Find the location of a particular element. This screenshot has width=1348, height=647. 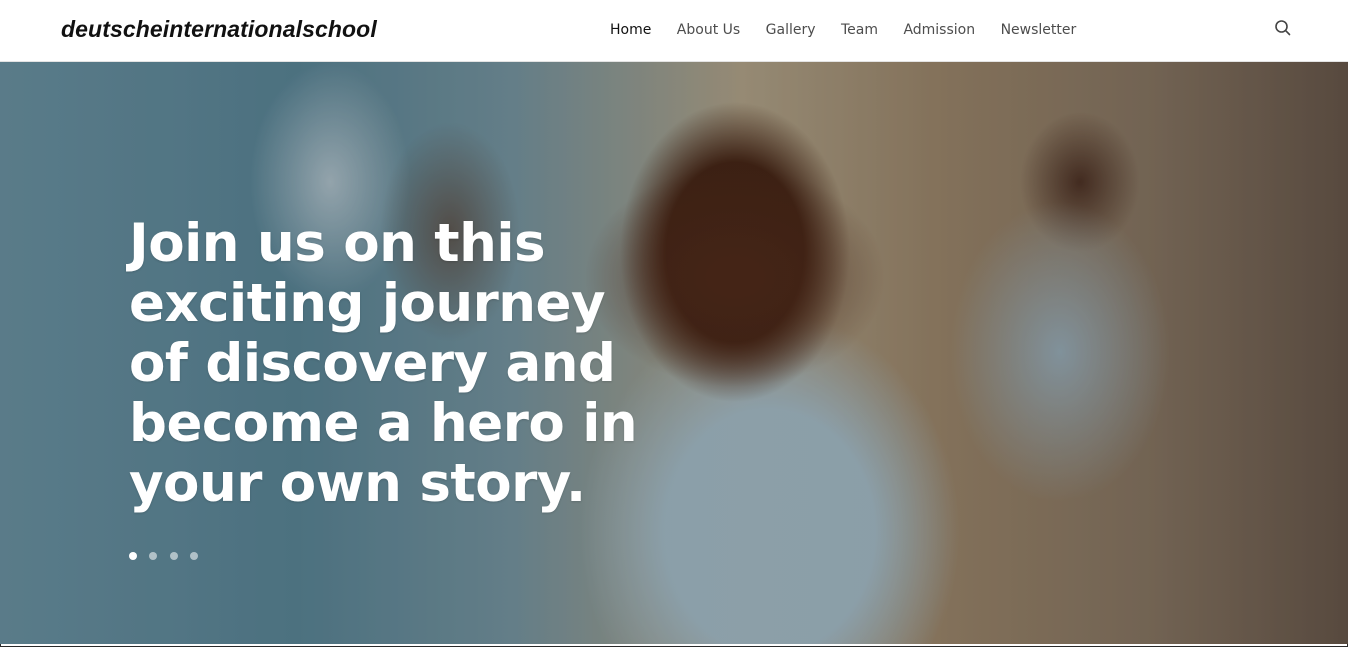

slider-dots is located at coordinates (167, 556).